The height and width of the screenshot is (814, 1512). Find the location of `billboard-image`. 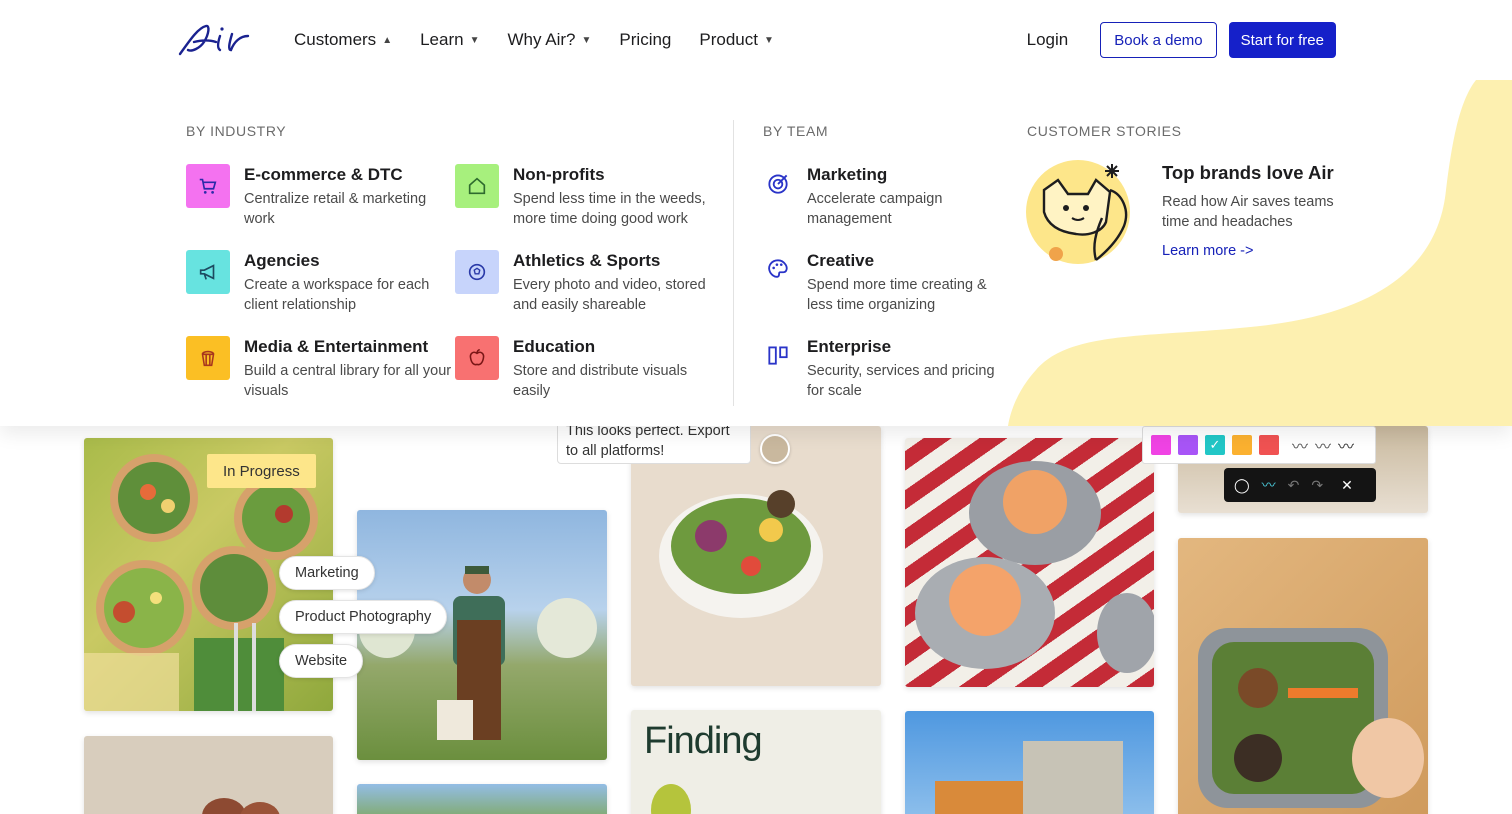

billboard-image is located at coordinates (1029, 762).